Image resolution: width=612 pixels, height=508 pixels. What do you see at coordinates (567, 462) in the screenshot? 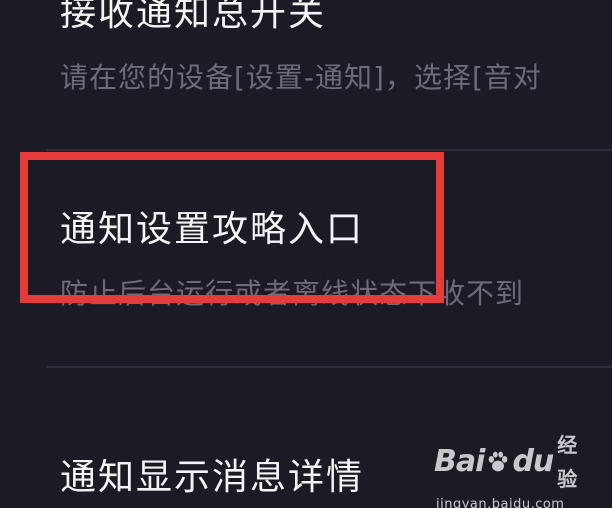
I see `watermark-brand-cn: 经验` at bounding box center [567, 462].